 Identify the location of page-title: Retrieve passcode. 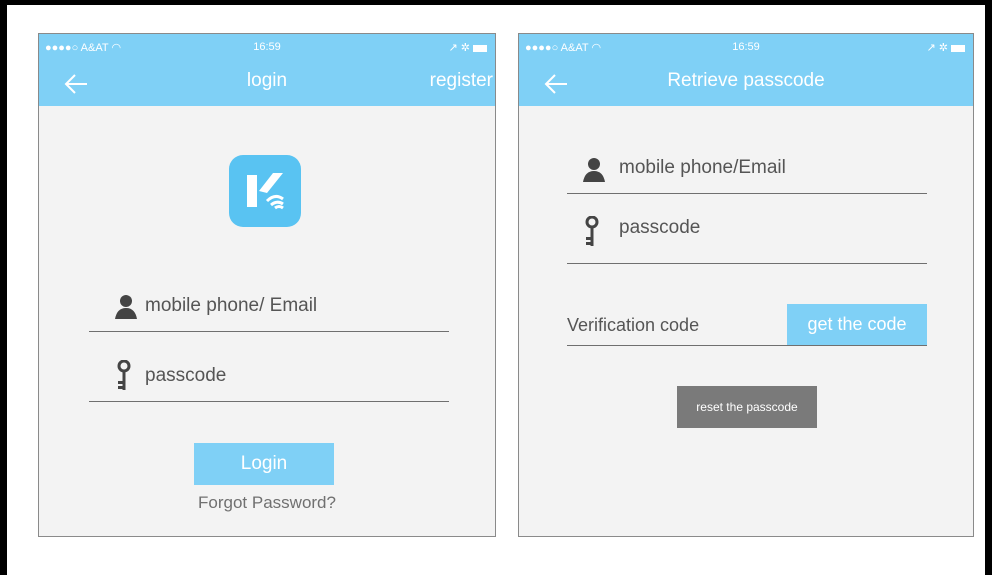
(746, 80).